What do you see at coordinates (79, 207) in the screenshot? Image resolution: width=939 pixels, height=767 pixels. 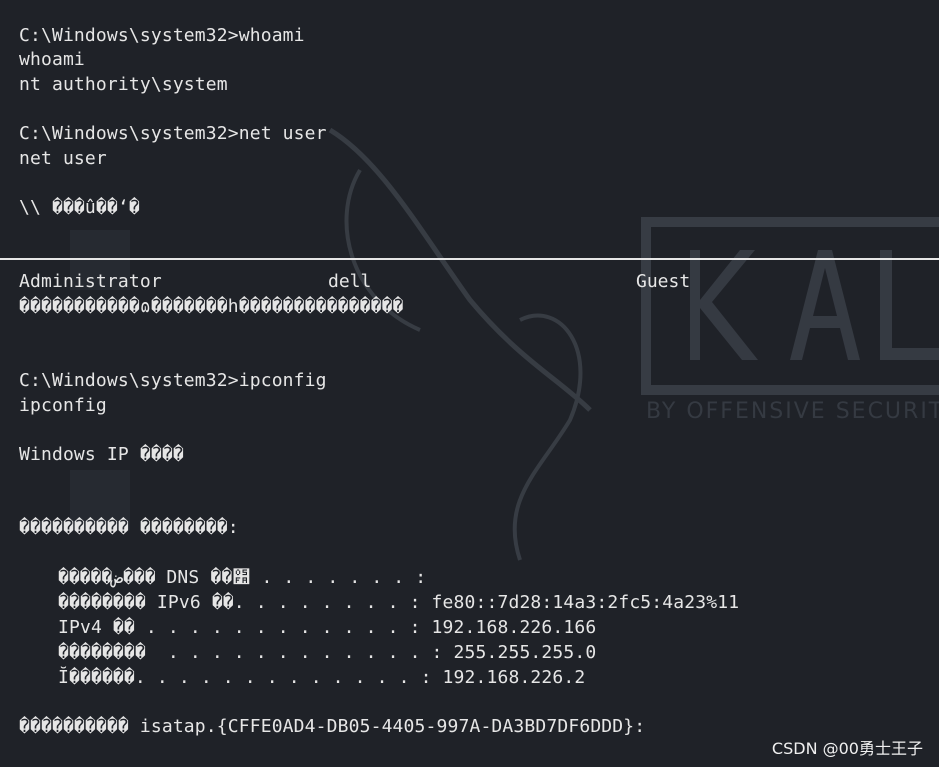 I see `net-user-header: \\ ���û��ʻ�` at bounding box center [79, 207].